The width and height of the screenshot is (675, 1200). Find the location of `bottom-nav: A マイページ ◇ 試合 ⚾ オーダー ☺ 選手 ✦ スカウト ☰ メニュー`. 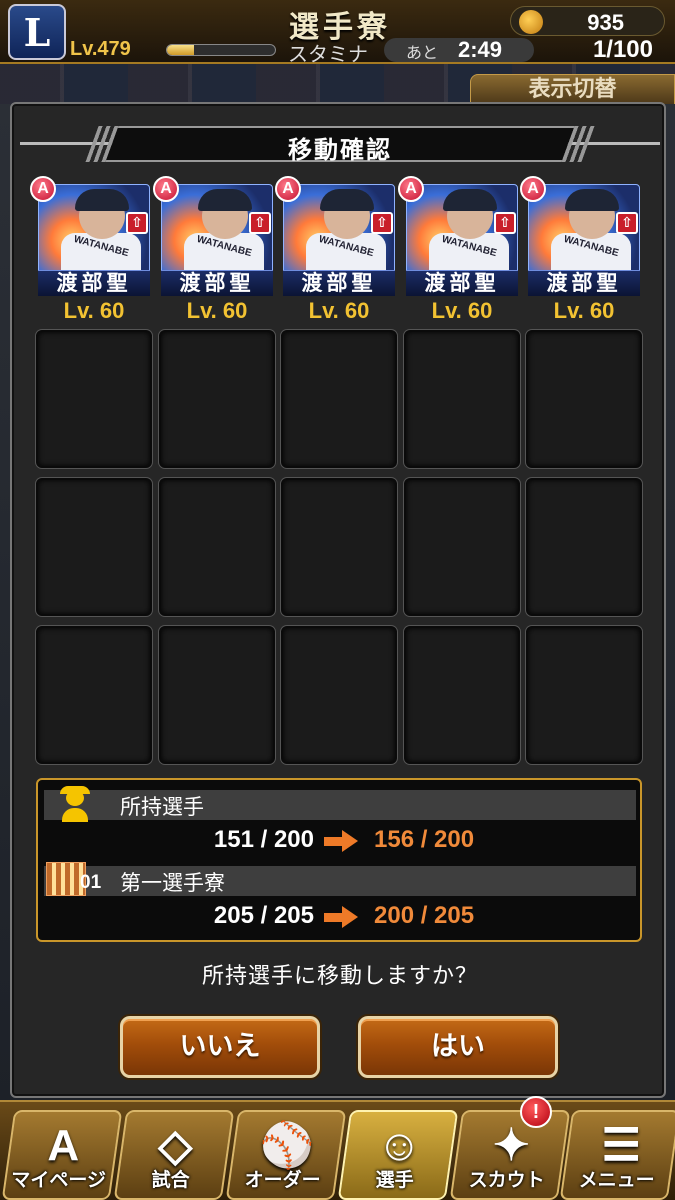

bottom-nav: A マイページ ◇ 試合 ⚾ オーダー ☺ 選手 ✦ スカウト ☰ メニュー is located at coordinates (337, 1150).